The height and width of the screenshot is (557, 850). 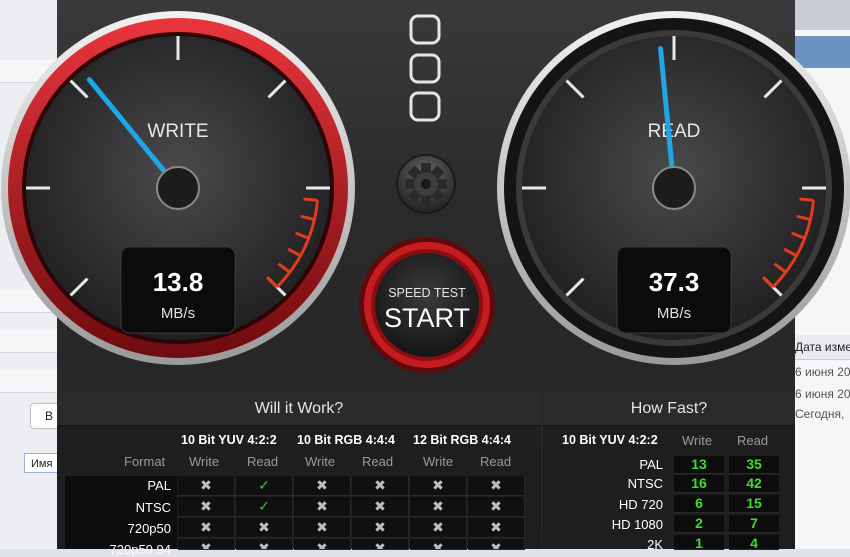 What do you see at coordinates (610, 440) in the screenshot?
I see `how-fast-group-header: 10 Bit YUV 4:2:2` at bounding box center [610, 440].